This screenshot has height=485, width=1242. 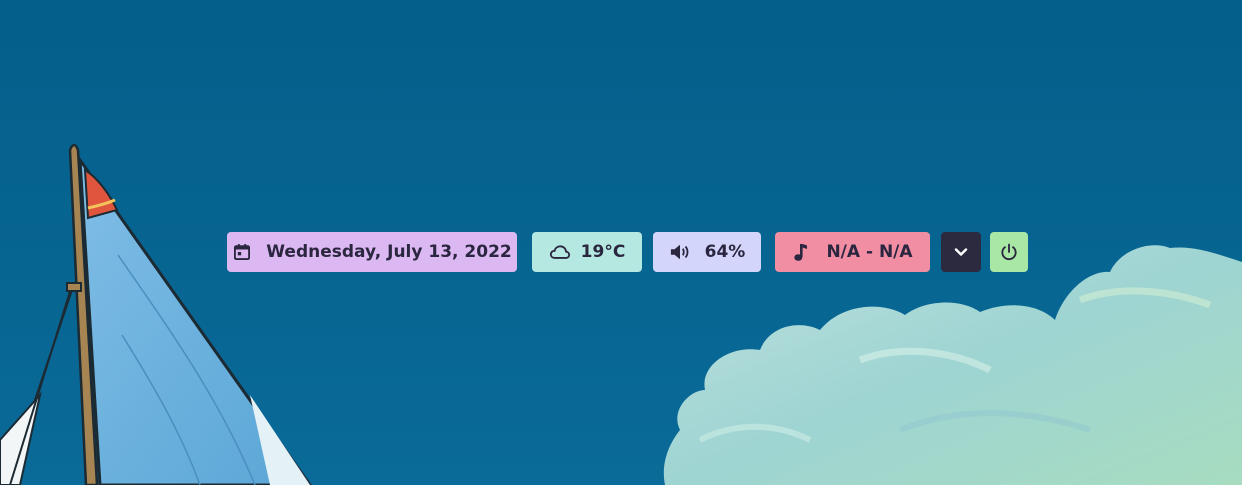 I want to click on calendar-icon, so click(x=242, y=252).